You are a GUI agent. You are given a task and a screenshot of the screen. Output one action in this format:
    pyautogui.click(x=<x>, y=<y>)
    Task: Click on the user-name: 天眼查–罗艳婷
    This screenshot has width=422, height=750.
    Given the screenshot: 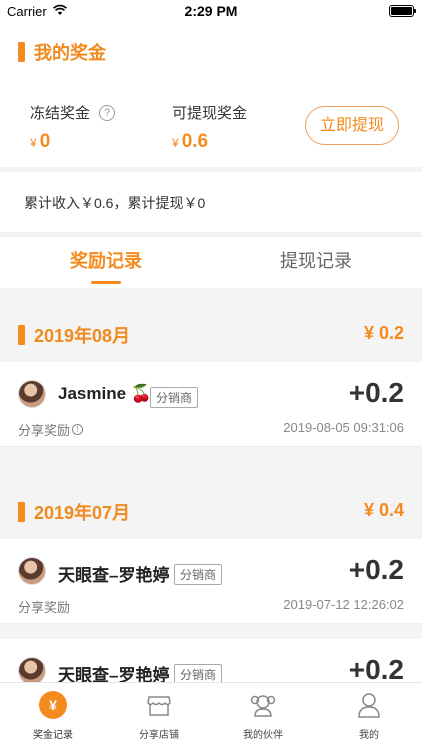 What is the action you would take?
    pyautogui.click(x=114, y=575)
    